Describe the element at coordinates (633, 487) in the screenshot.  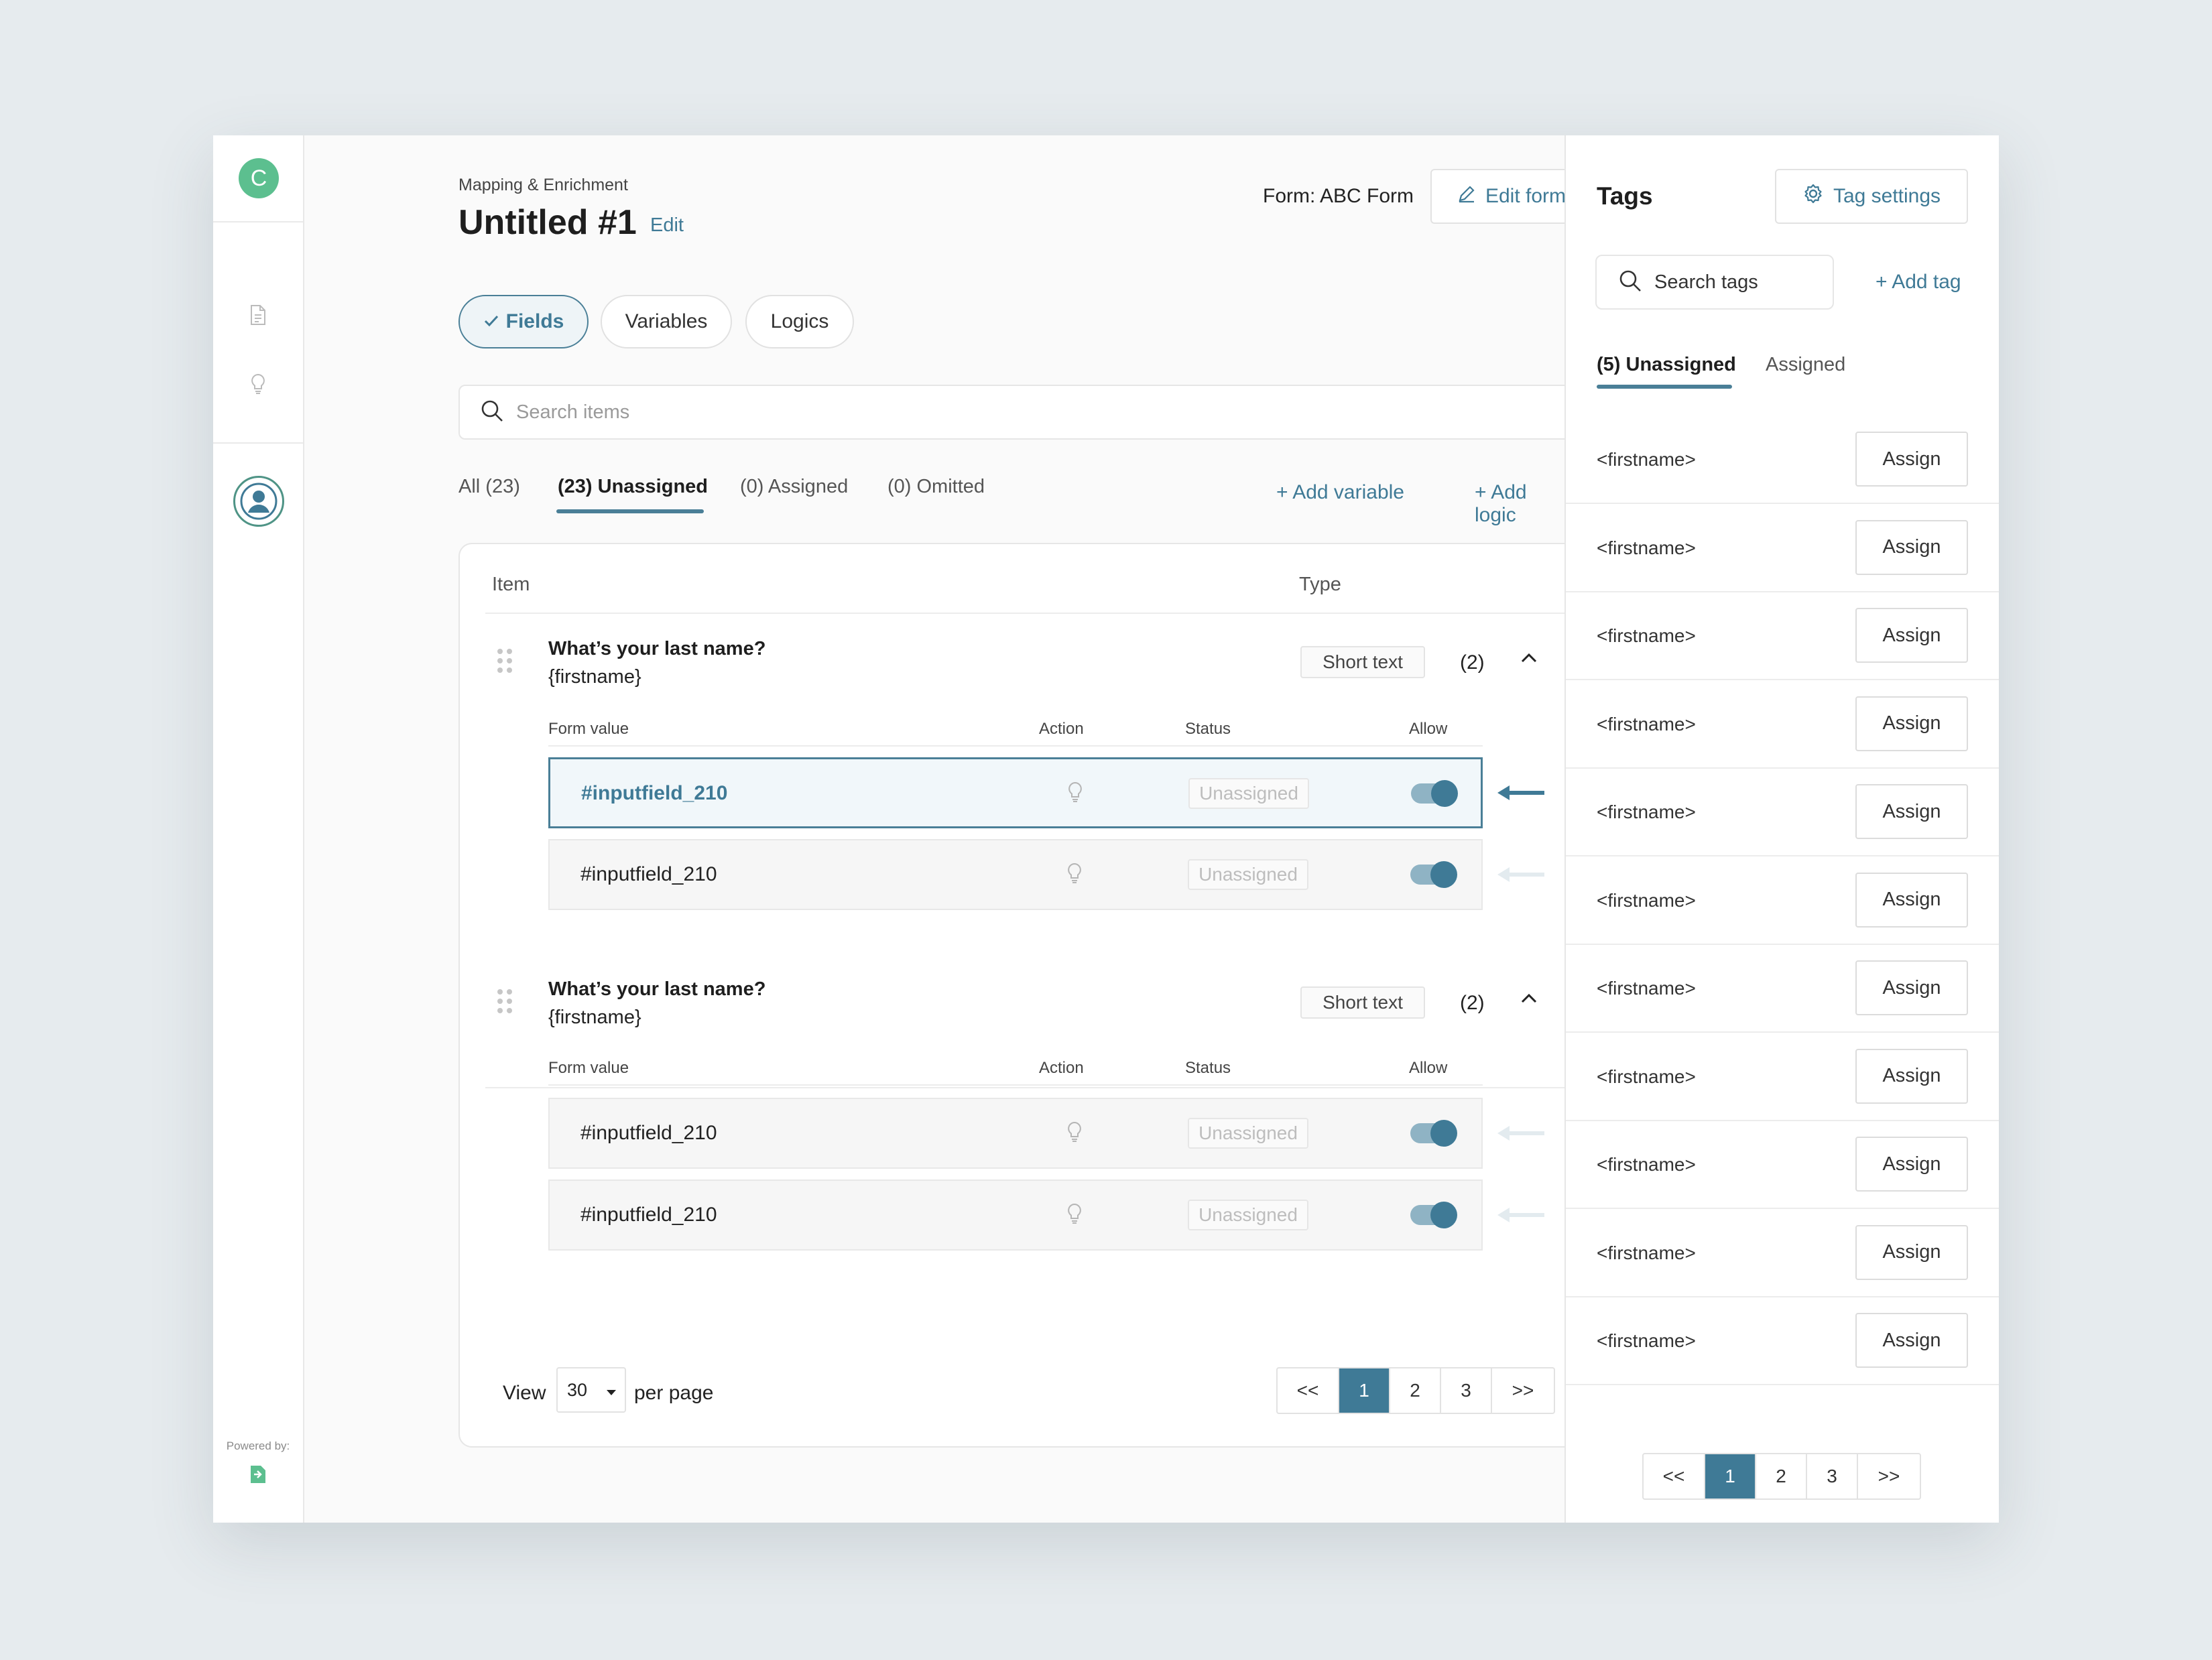
I see `tab-unassigned: (23) Unassigned` at that location.